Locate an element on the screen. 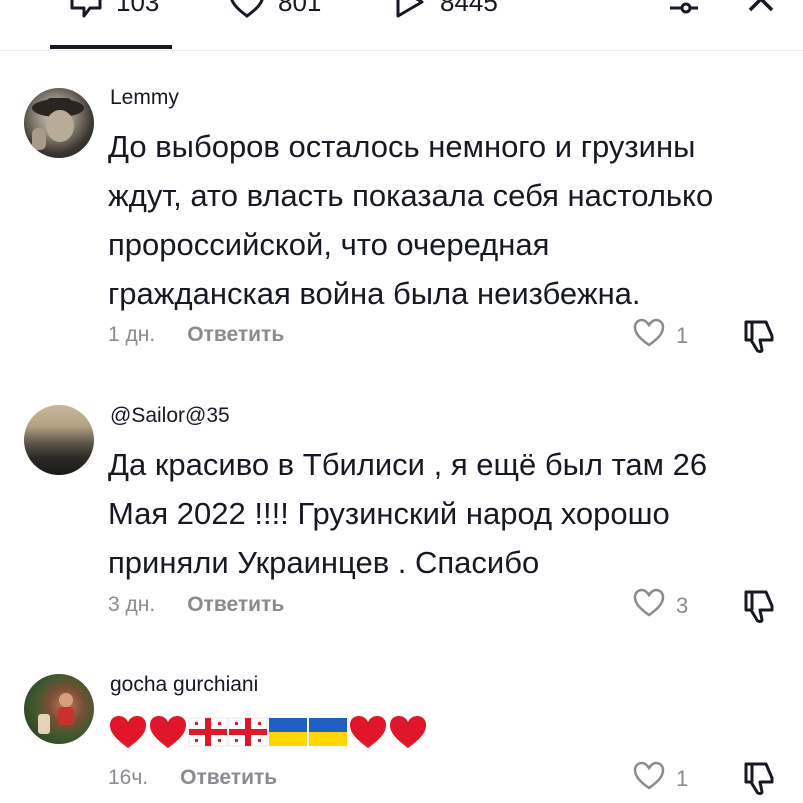  comment-time: 16ч. is located at coordinates (128, 777).